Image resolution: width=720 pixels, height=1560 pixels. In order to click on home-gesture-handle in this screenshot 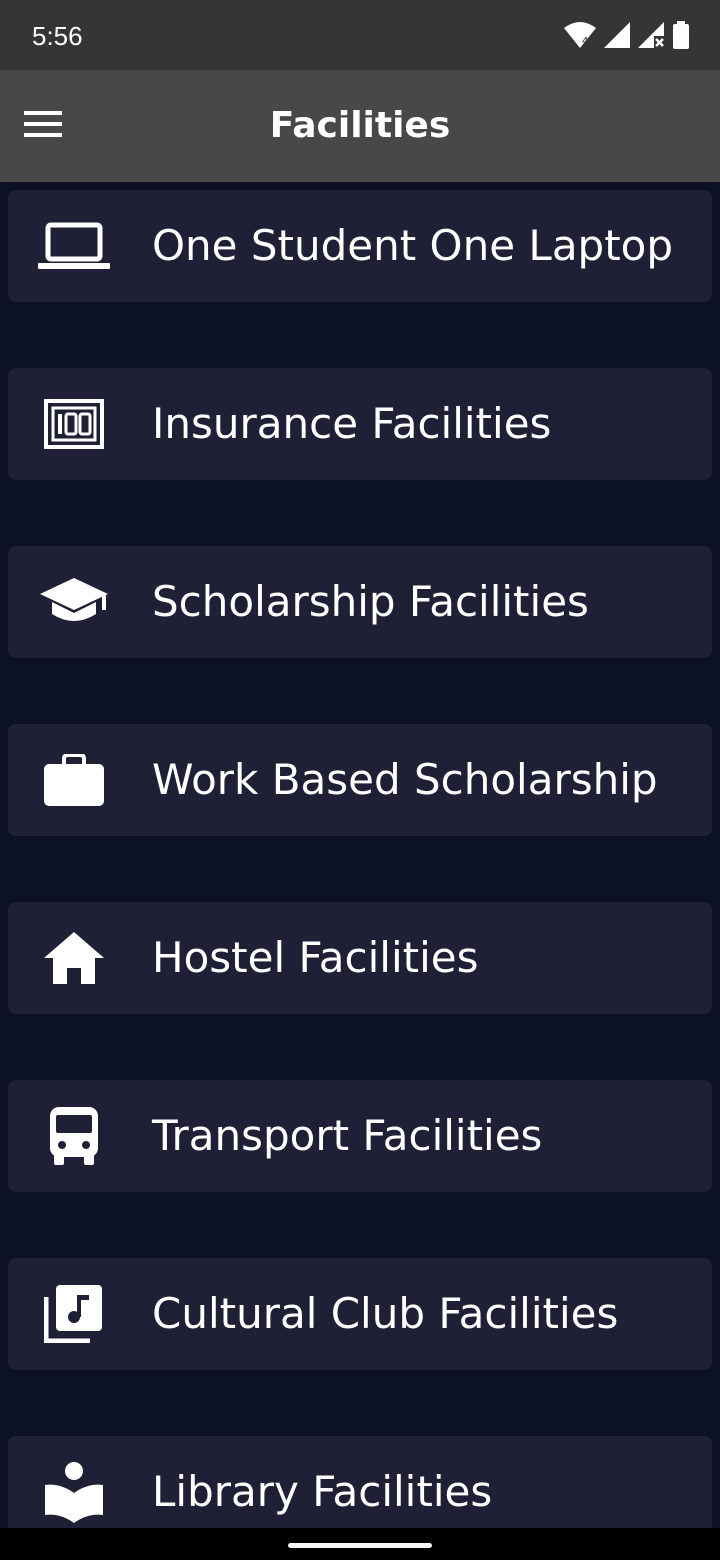, I will do `click(360, 1545)`.